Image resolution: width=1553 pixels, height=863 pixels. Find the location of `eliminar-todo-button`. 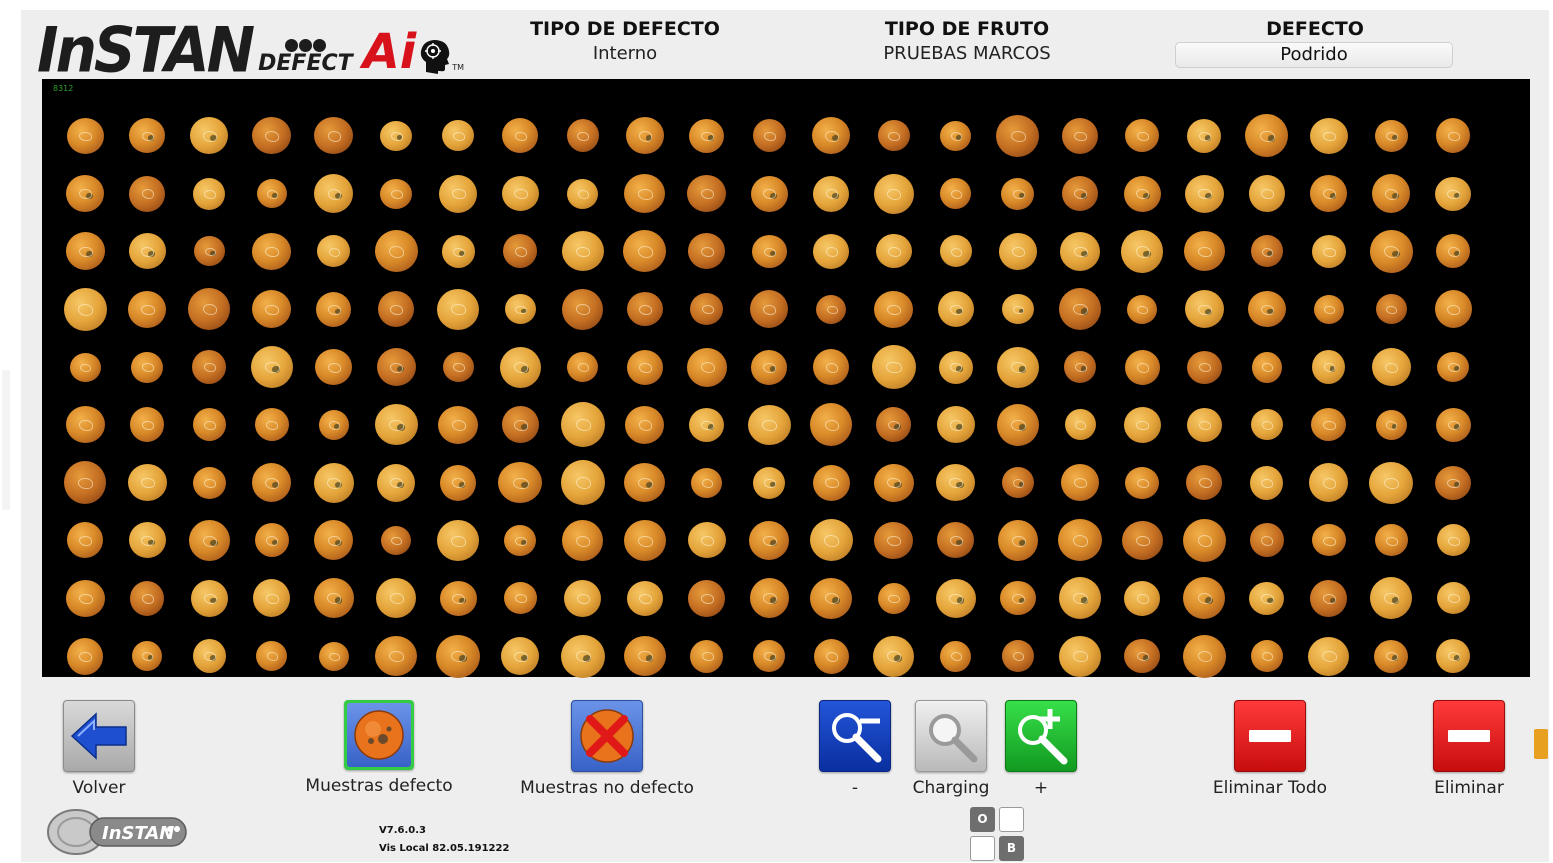

eliminar-todo-button is located at coordinates (1270, 736).